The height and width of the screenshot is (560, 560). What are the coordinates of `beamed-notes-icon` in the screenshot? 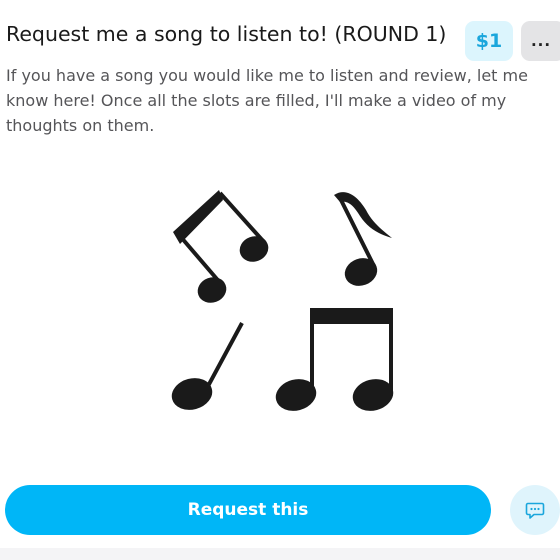 It's located at (334, 359).